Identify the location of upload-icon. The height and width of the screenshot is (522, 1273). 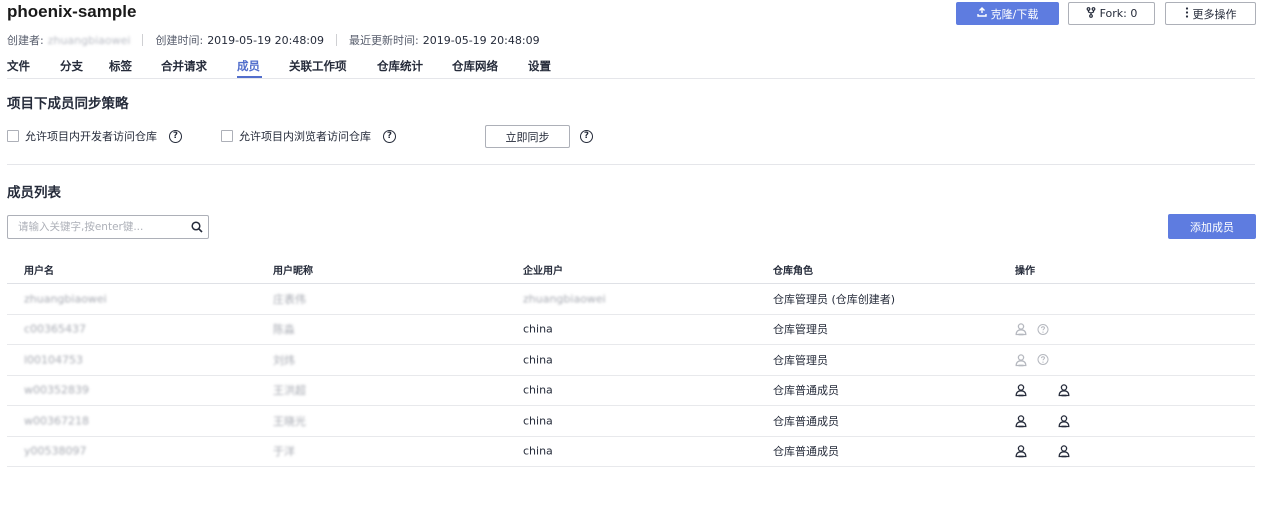
(981, 13).